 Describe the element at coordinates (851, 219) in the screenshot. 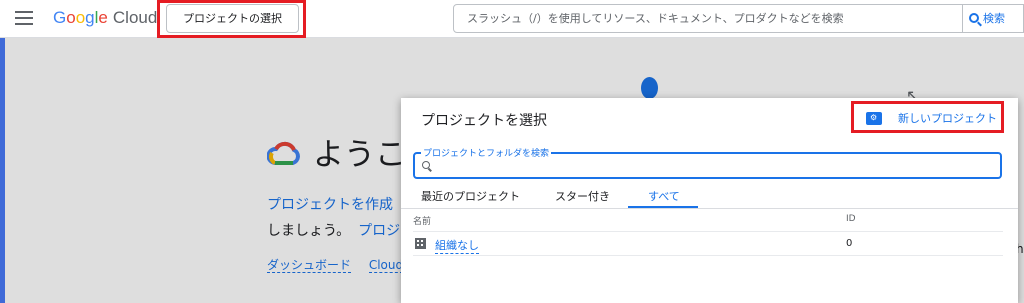

I see `column-header-id: ID` at that location.